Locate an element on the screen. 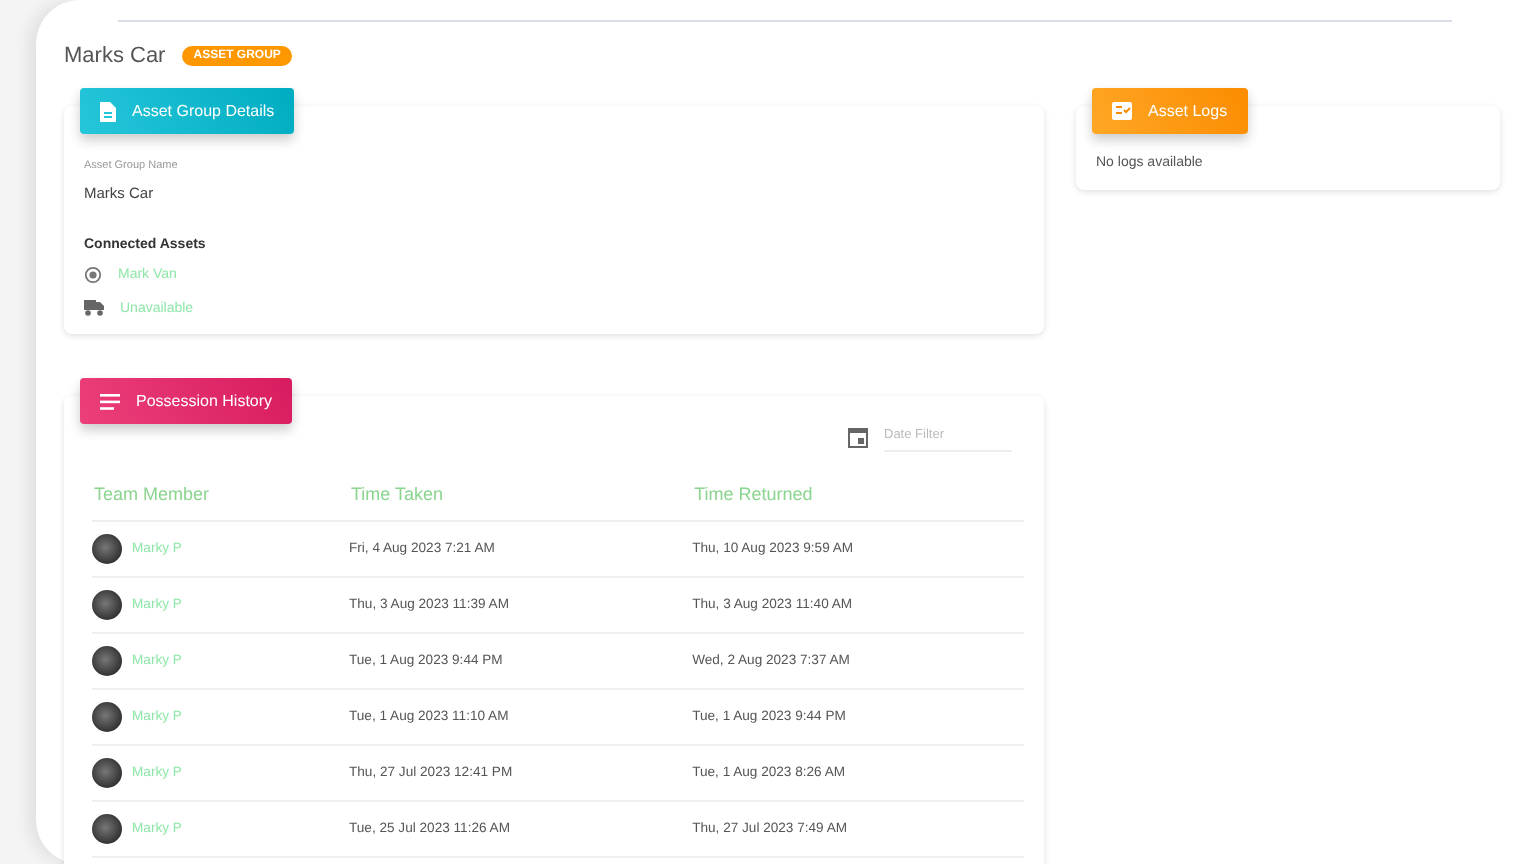 The height and width of the screenshot is (864, 1536). column-header: Time Taken is located at coordinates (397, 494).